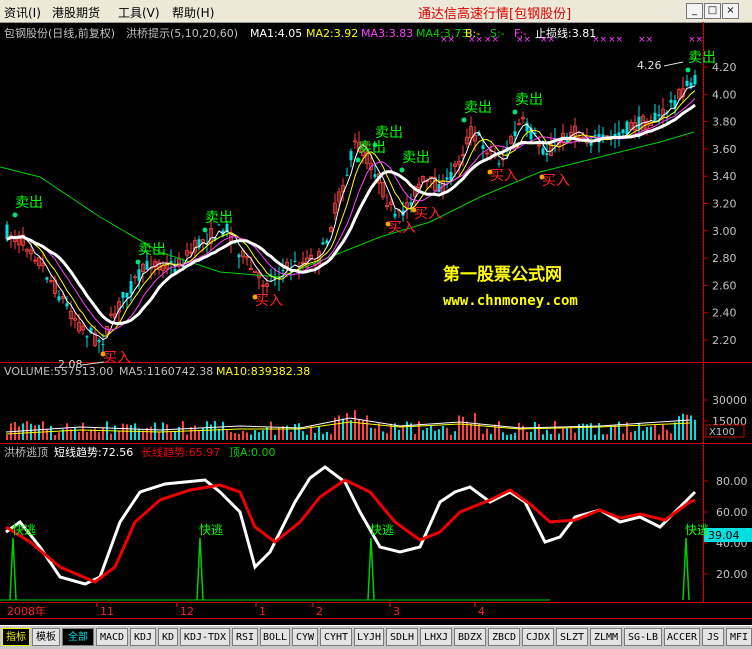 This screenshot has width=752, height=649. What do you see at coordinates (138, 262) in the screenshot?
I see `sell-dot` at bounding box center [138, 262].